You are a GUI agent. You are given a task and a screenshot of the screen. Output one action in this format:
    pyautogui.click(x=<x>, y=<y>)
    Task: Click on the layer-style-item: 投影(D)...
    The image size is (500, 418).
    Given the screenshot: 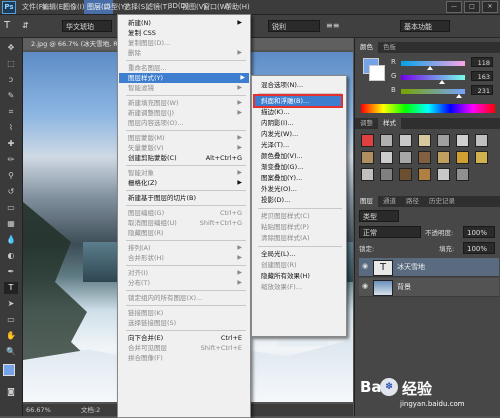 What is the action you would take?
    pyautogui.click(x=302, y=200)
    